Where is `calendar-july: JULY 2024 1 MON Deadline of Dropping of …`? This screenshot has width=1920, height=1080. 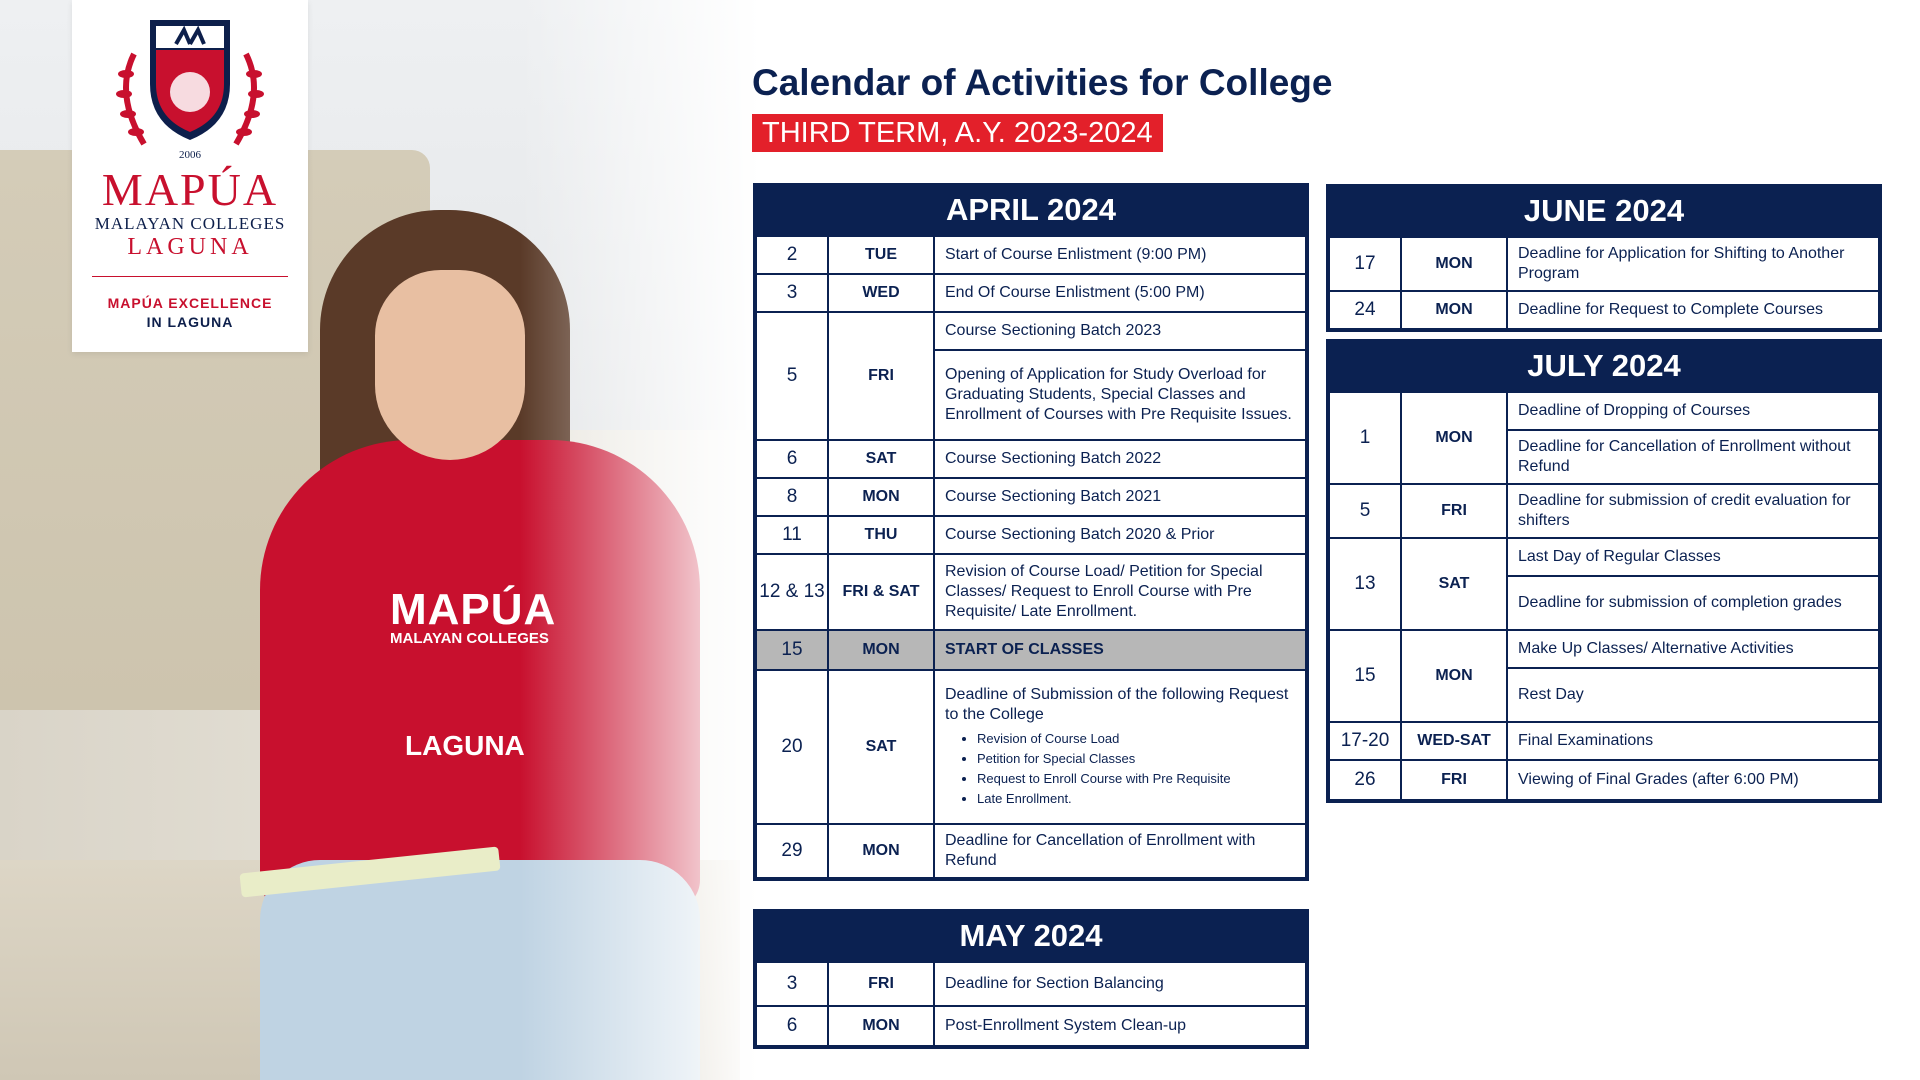 calendar-july: JULY 2024 1 MON Deadline of Dropping of … is located at coordinates (1604, 571).